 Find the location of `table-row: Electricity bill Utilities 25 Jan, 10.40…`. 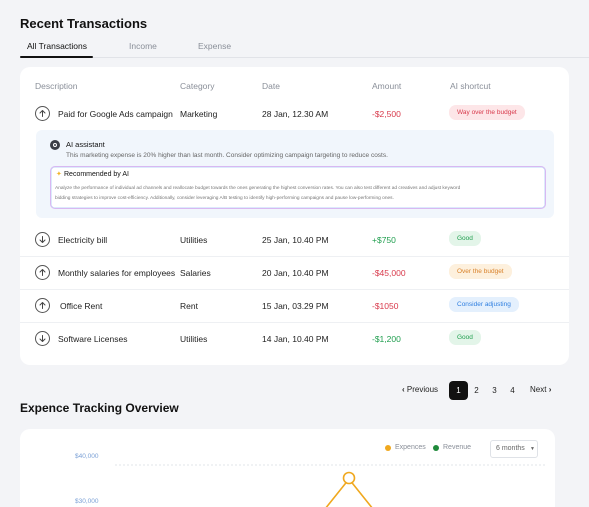

table-row: Electricity bill Utilities 25 Jan, 10.40… is located at coordinates (294, 240).